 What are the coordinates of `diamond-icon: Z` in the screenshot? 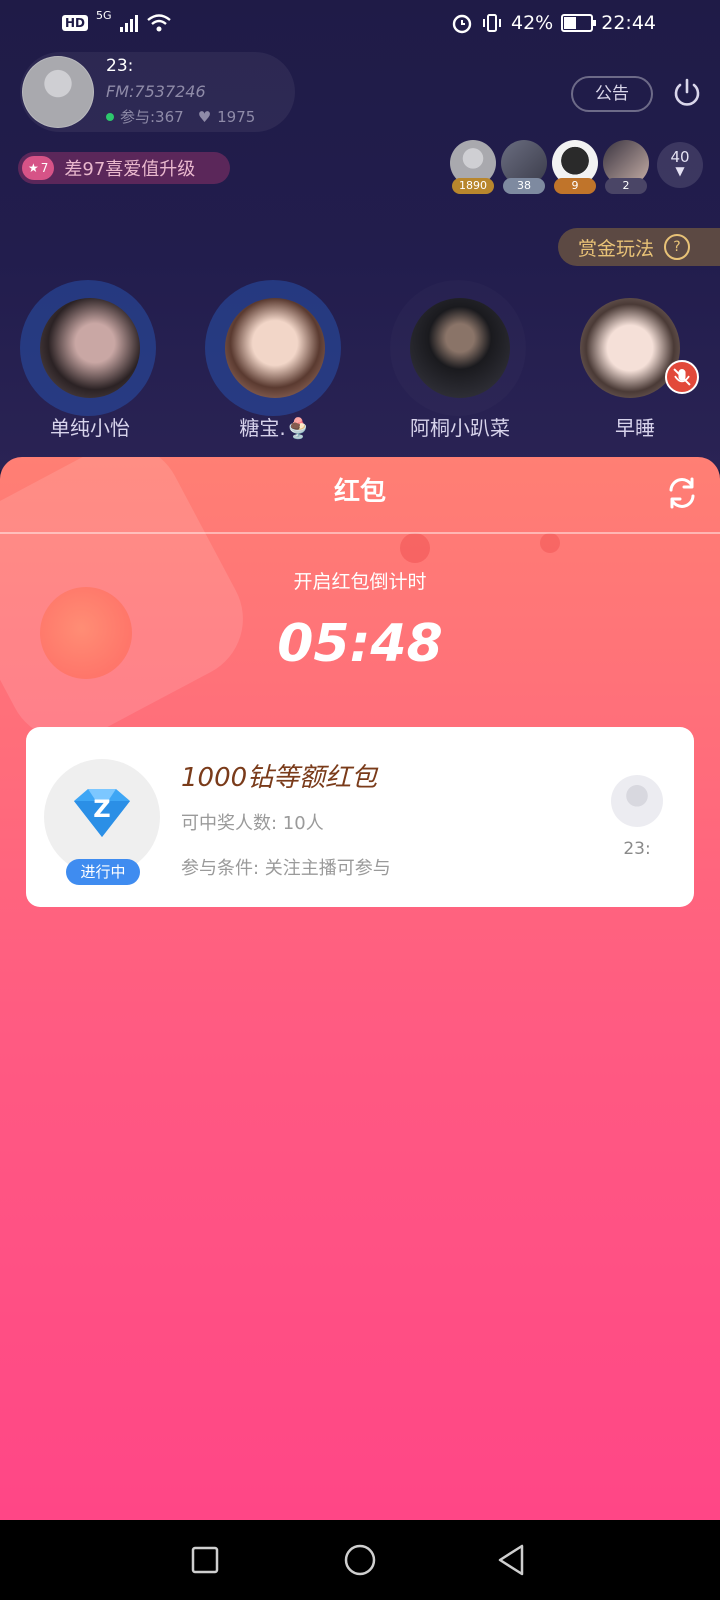 It's located at (102, 813).